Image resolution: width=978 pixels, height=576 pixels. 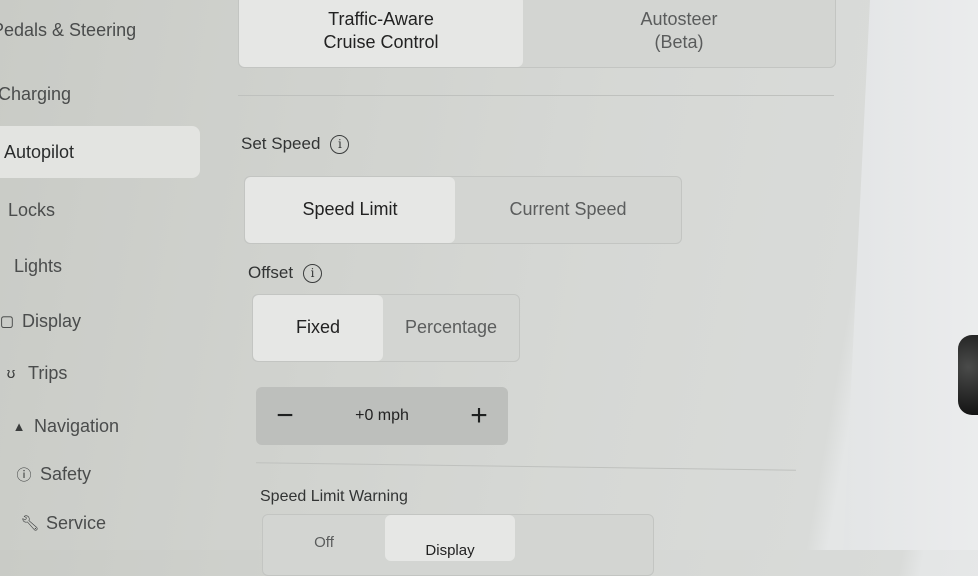 I want to click on speed-limit-warning-selector: Off Display, so click(x=458, y=545).